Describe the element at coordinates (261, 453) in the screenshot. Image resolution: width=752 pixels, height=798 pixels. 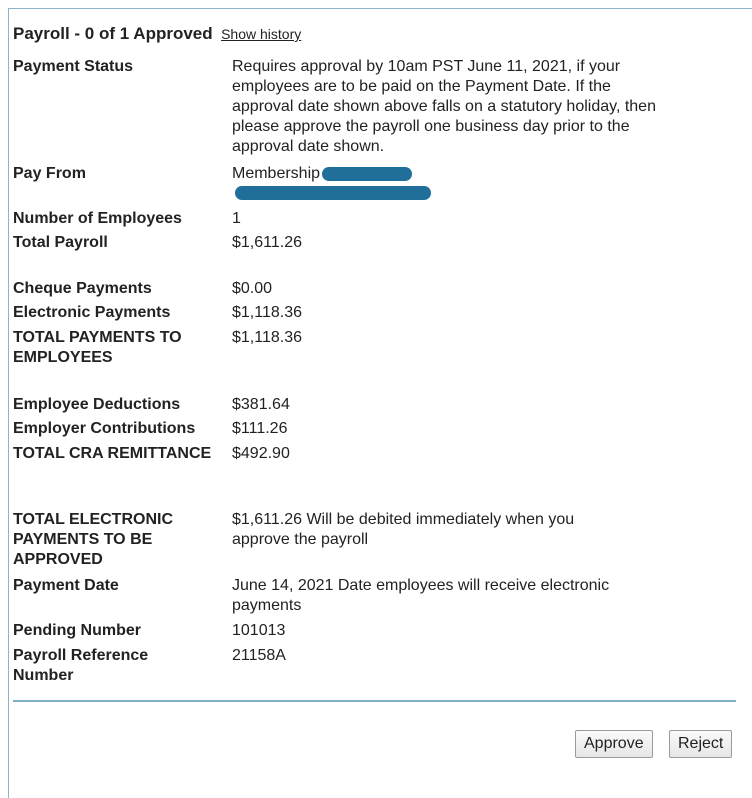
I see `row-value: $492.90` at that location.